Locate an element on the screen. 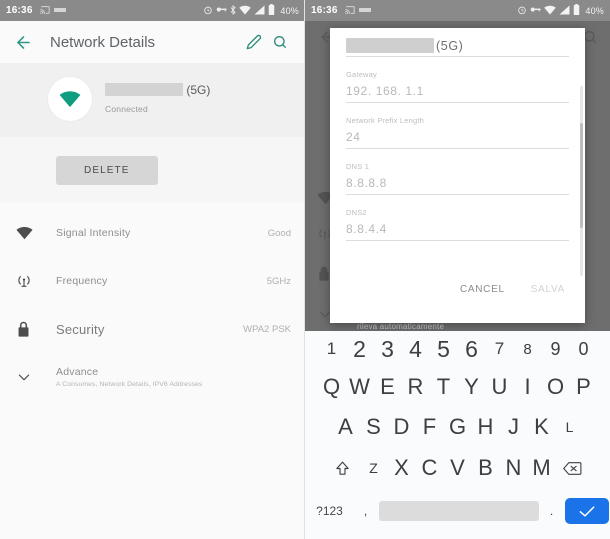  list-item-security: Security WPA2 PSK is located at coordinates (152, 329).